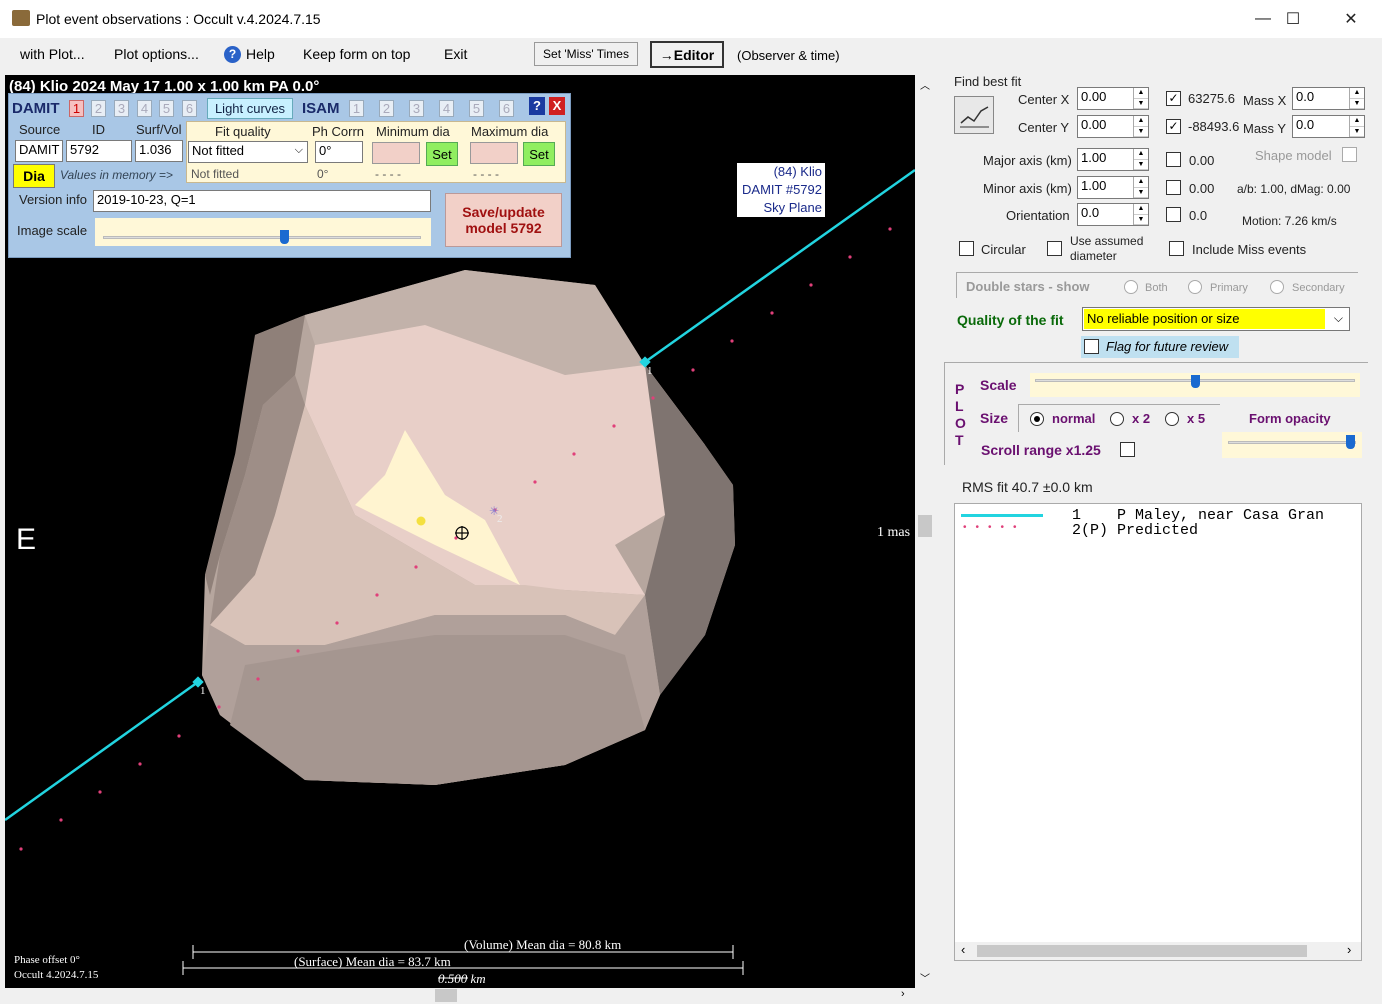 This screenshot has width=1382, height=1004. I want to click on list-scroll-thumb, so click(1142, 951).